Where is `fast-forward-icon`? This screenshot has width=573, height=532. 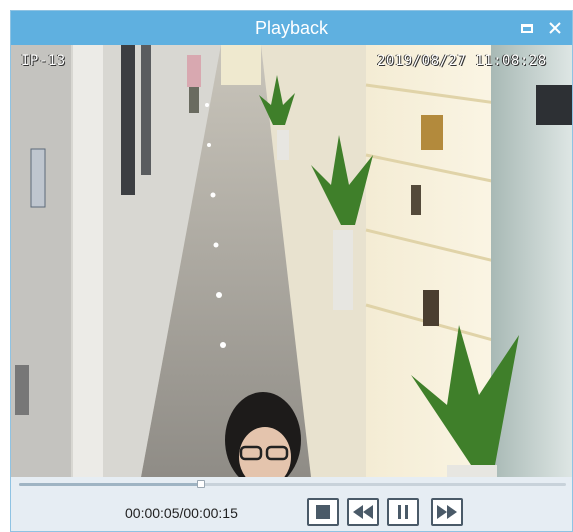
fast-forward-icon is located at coordinates (447, 512).